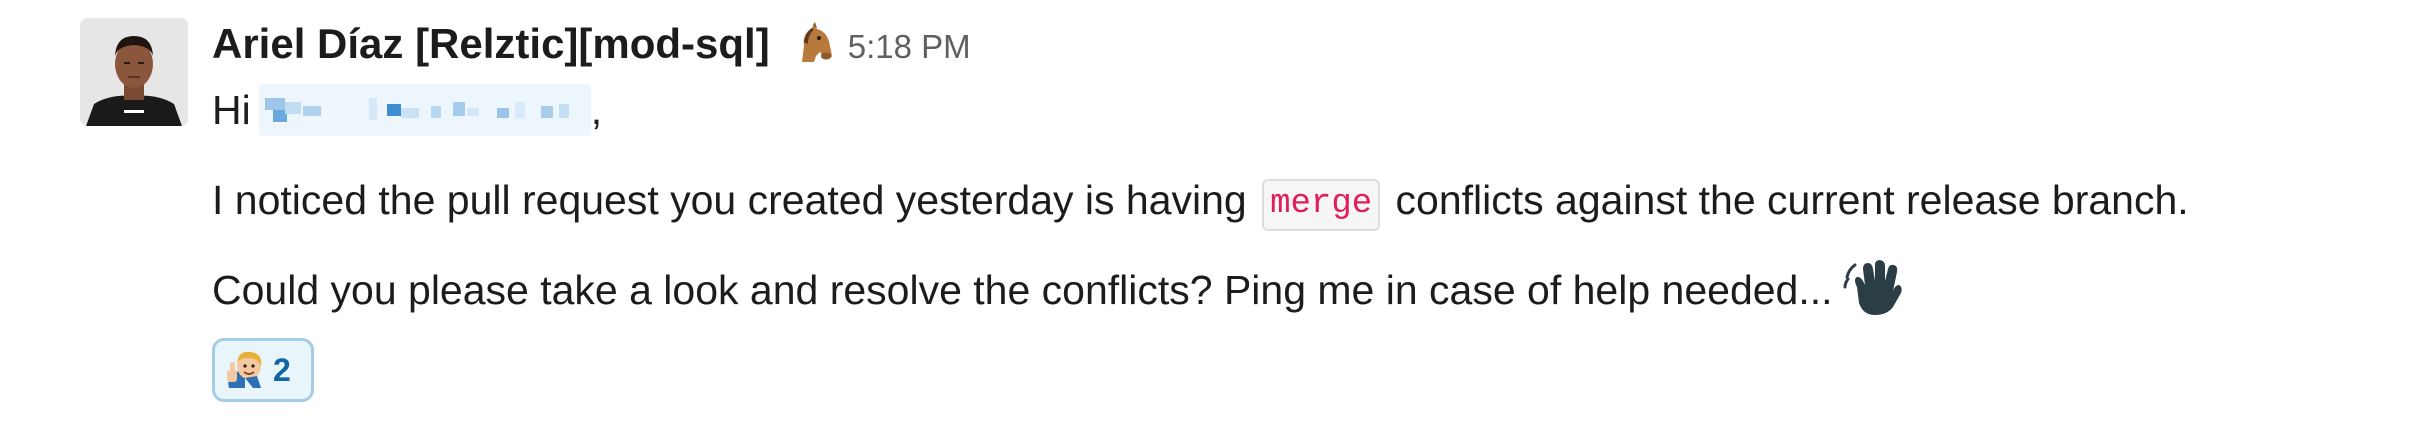 This screenshot has width=2420, height=422. What do you see at coordinates (1321, 205) in the screenshot?
I see `inline-code: merge` at bounding box center [1321, 205].